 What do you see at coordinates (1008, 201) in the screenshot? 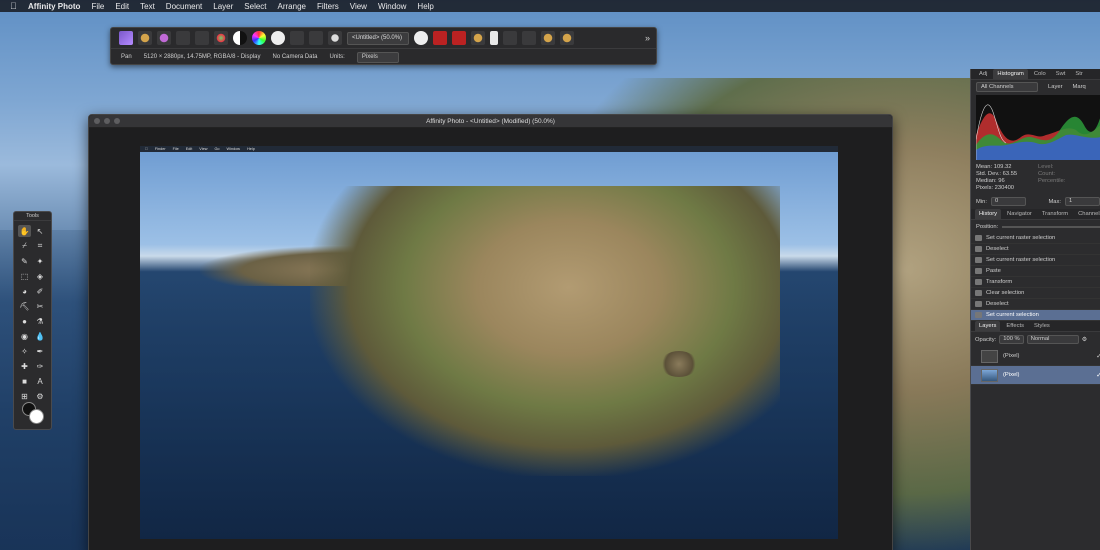
I see `min-field: 0` at bounding box center [1008, 201].